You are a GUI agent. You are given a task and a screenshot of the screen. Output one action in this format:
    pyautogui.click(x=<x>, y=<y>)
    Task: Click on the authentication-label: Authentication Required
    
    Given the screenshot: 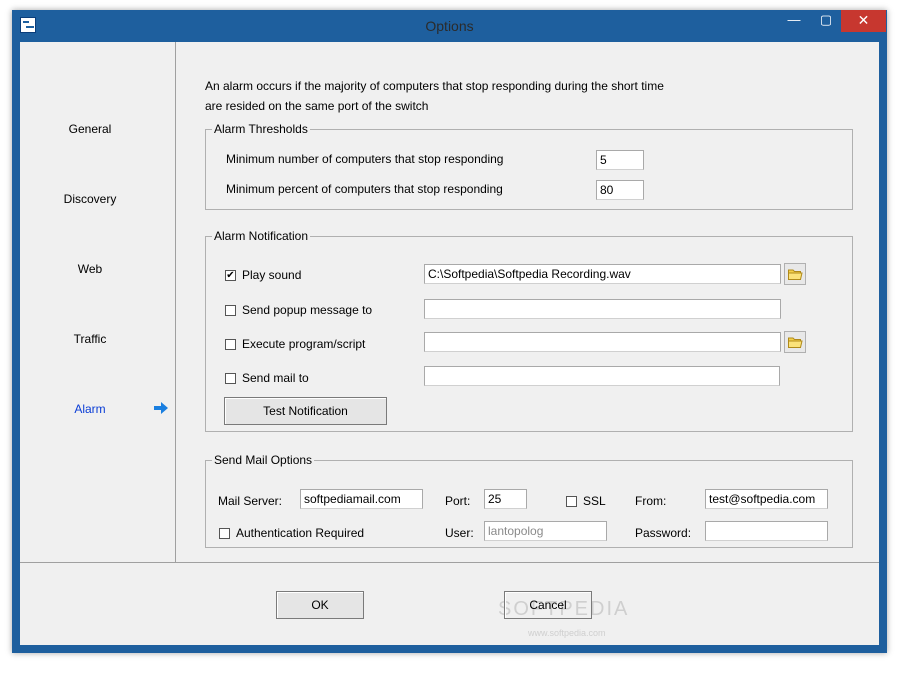 What is the action you would take?
    pyautogui.click(x=300, y=533)
    